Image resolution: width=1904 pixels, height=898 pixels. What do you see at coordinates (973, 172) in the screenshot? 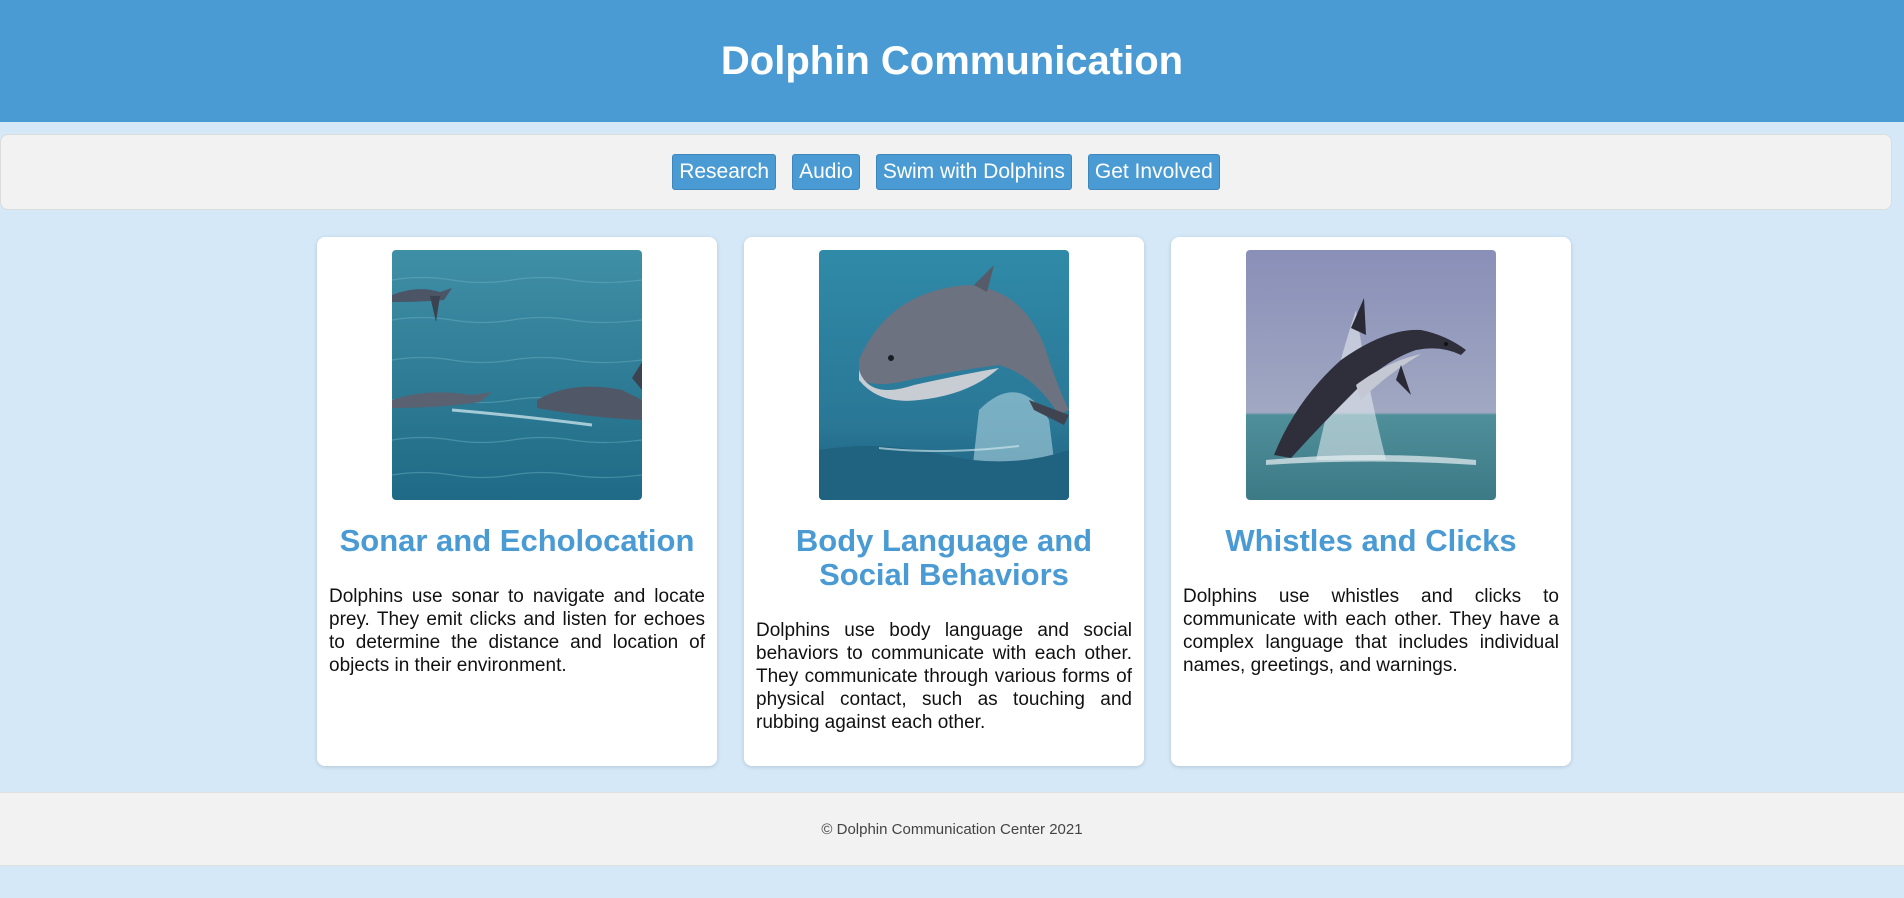
I see `nav-swim-with-dolphins-button: Swim with Dolphins` at bounding box center [973, 172].